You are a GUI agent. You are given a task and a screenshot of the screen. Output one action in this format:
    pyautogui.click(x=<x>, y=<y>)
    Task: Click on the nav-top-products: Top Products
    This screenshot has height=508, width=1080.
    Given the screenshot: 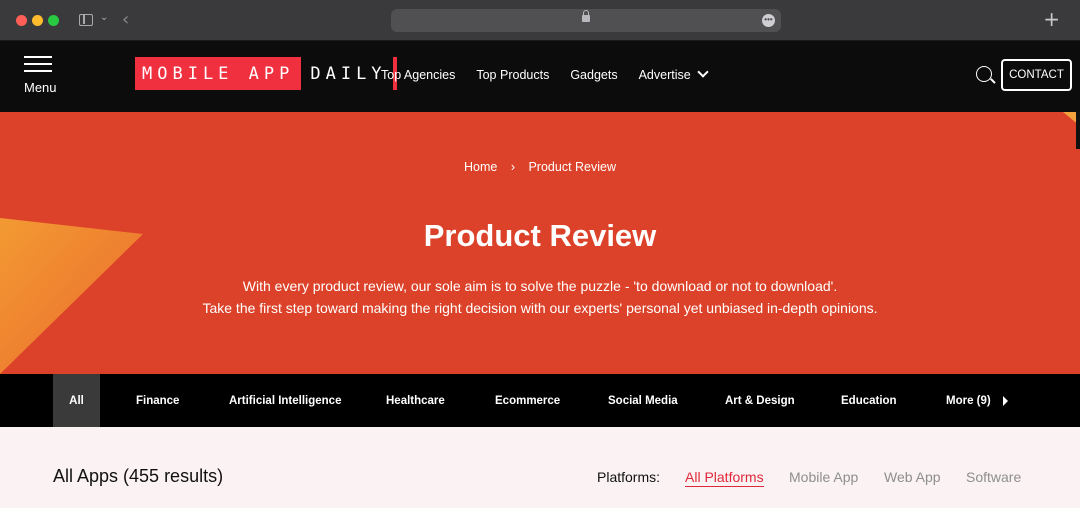 What is the action you would take?
    pyautogui.click(x=512, y=75)
    